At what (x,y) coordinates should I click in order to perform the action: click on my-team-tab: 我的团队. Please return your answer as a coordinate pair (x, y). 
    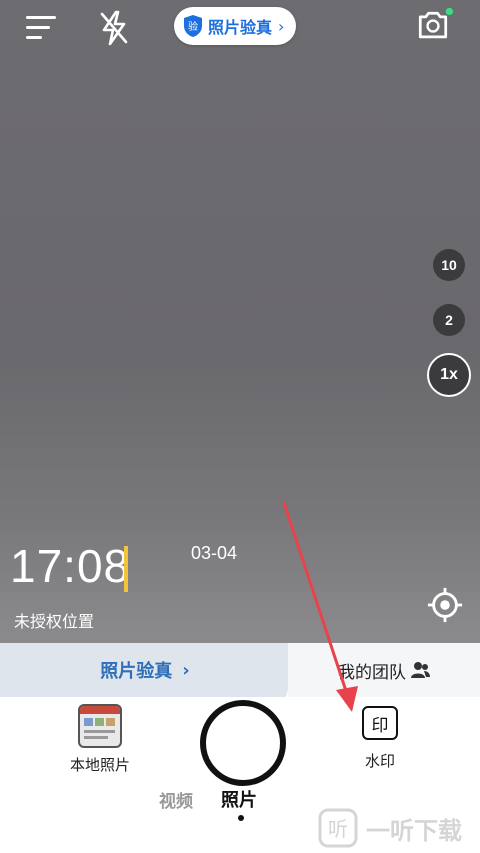
    Looking at the image, I should click on (384, 670).